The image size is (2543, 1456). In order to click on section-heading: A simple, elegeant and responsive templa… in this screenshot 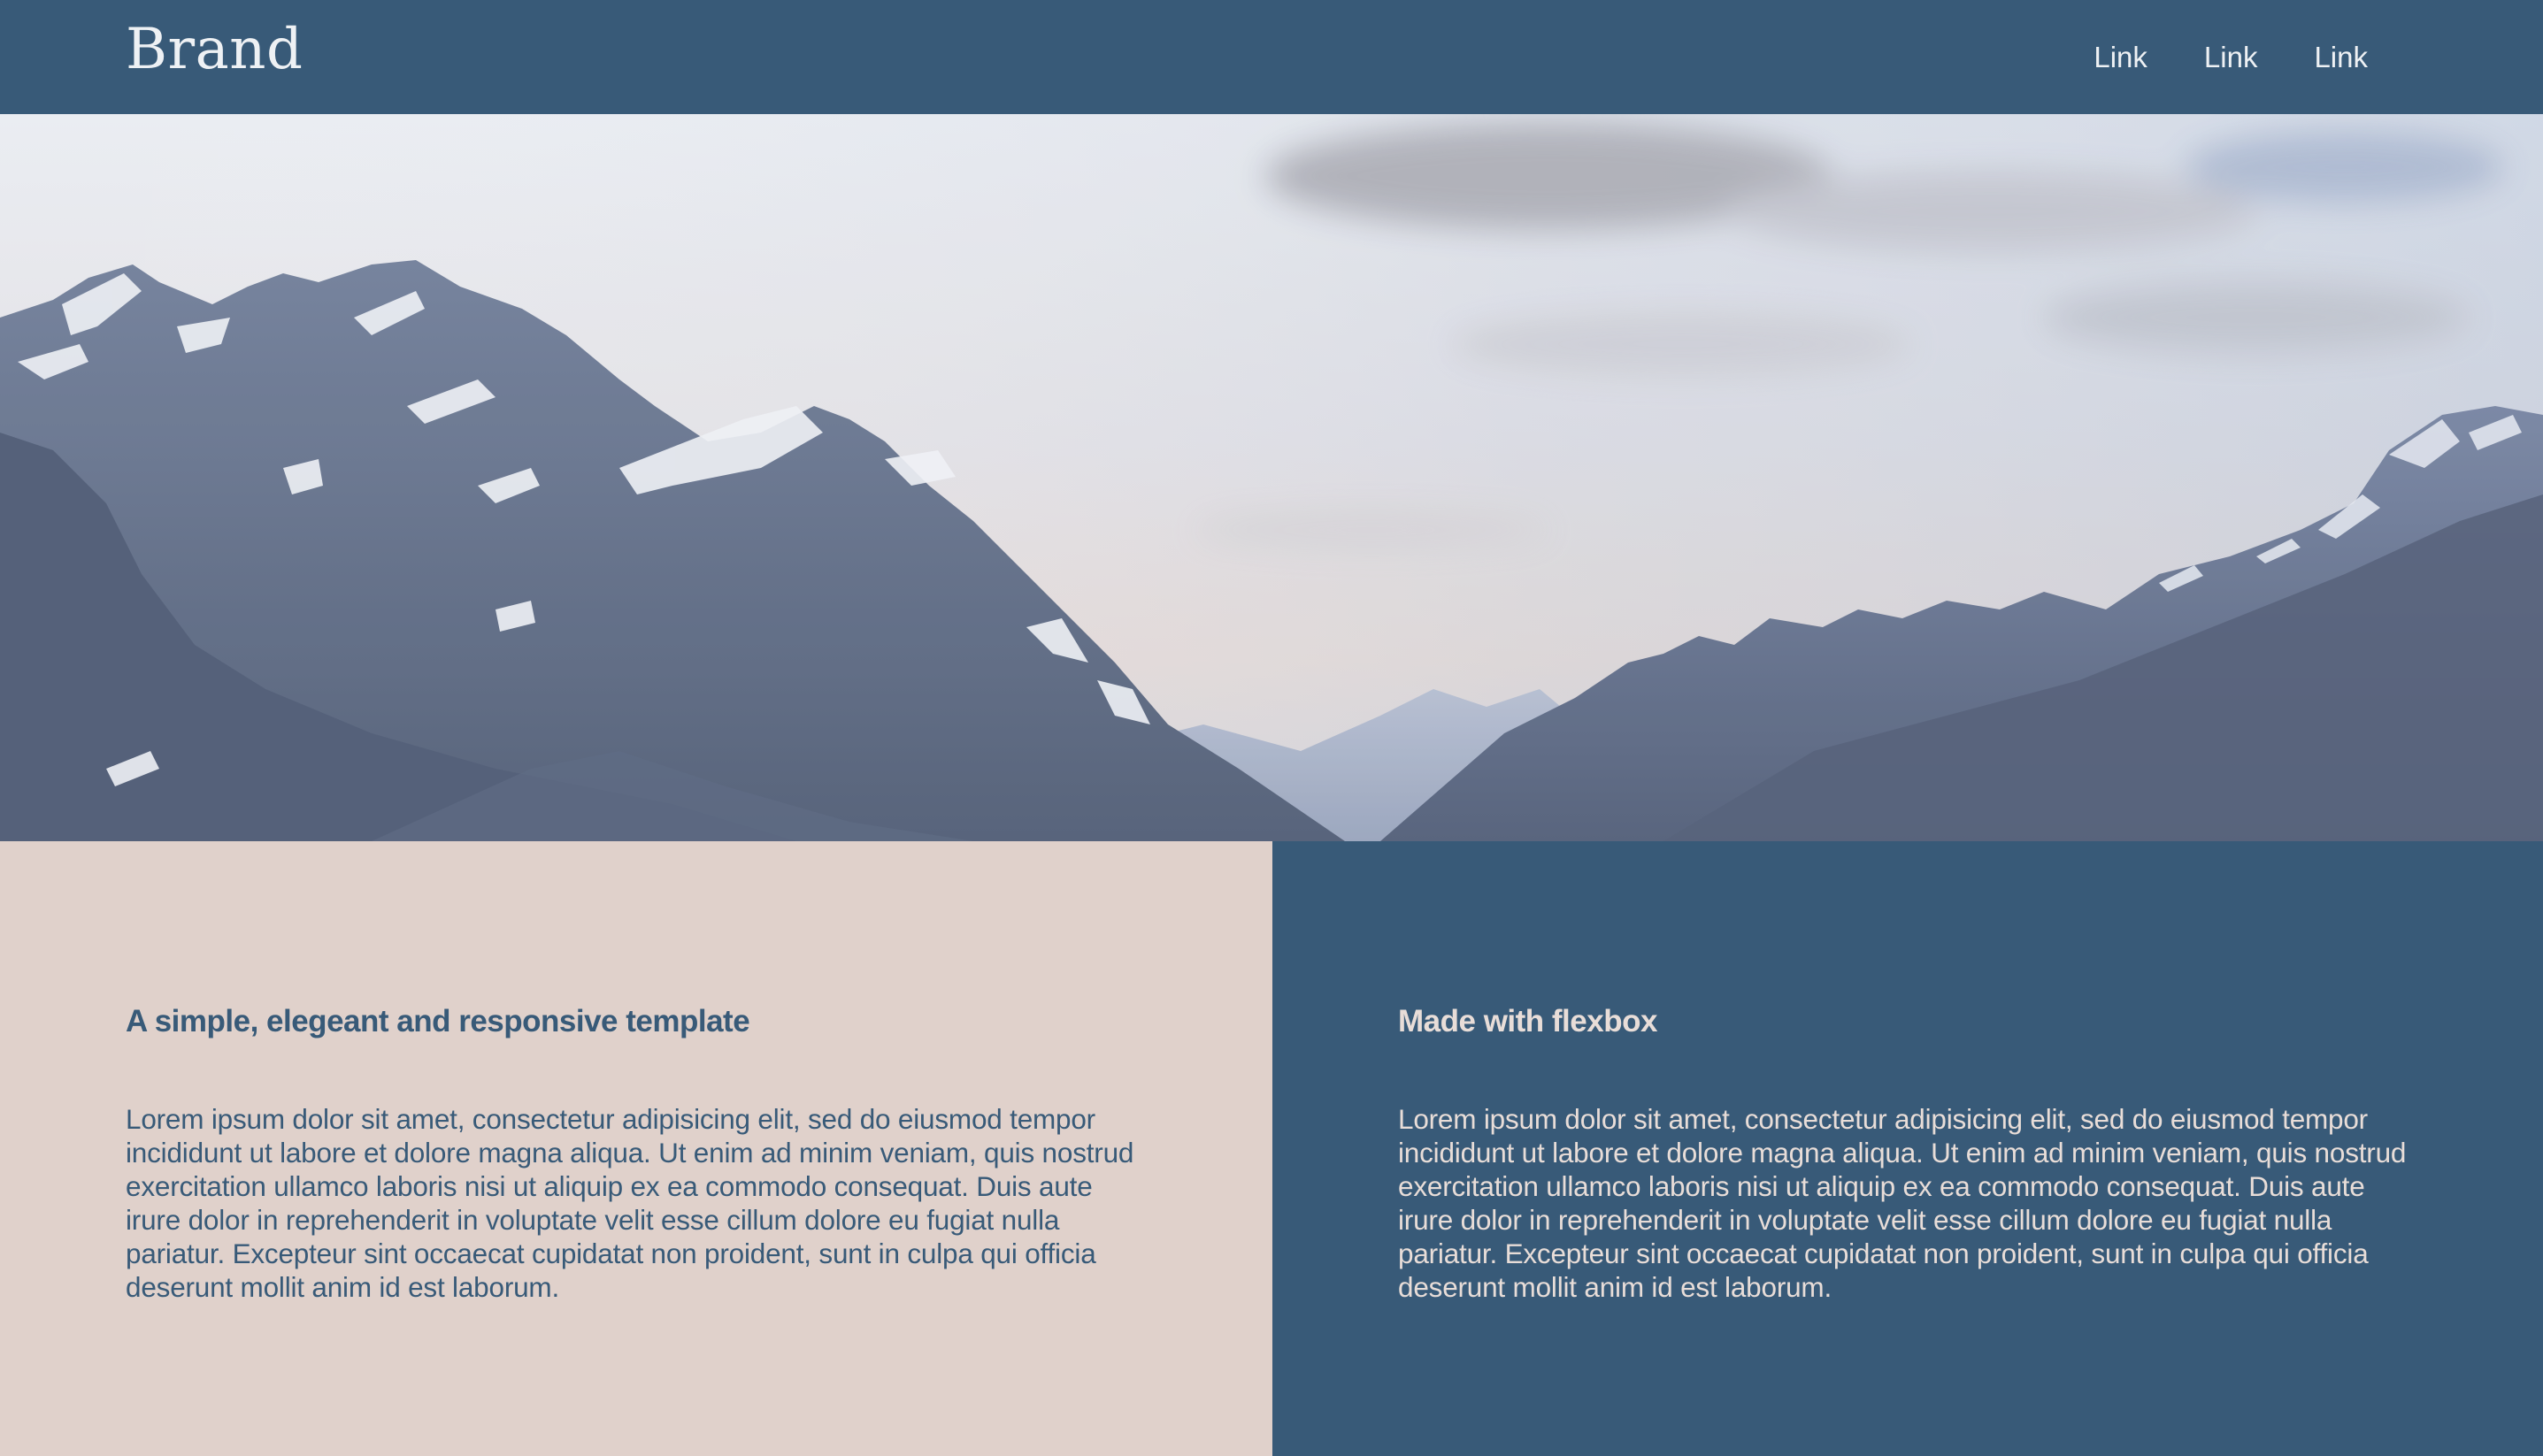, I will do `click(438, 1021)`.